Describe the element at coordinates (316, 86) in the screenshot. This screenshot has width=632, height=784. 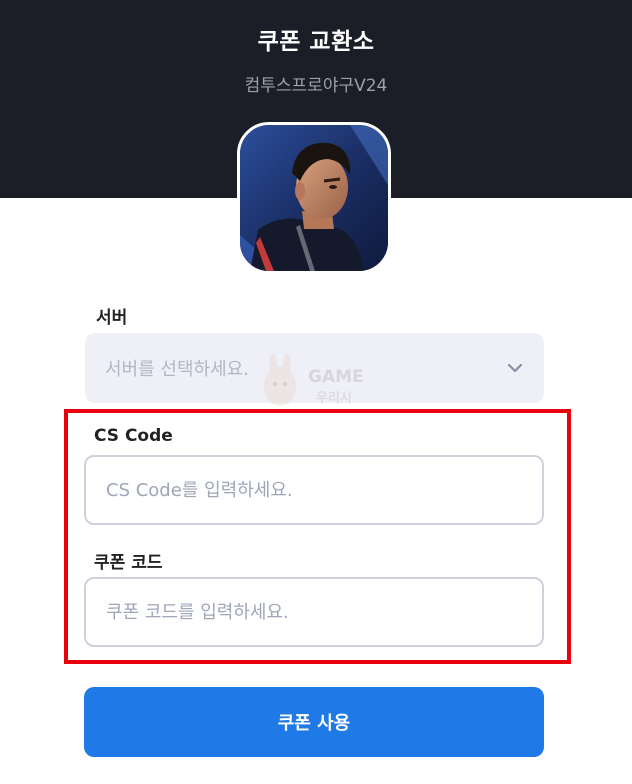
I see `game-name: 컴투스프로야구V24` at that location.